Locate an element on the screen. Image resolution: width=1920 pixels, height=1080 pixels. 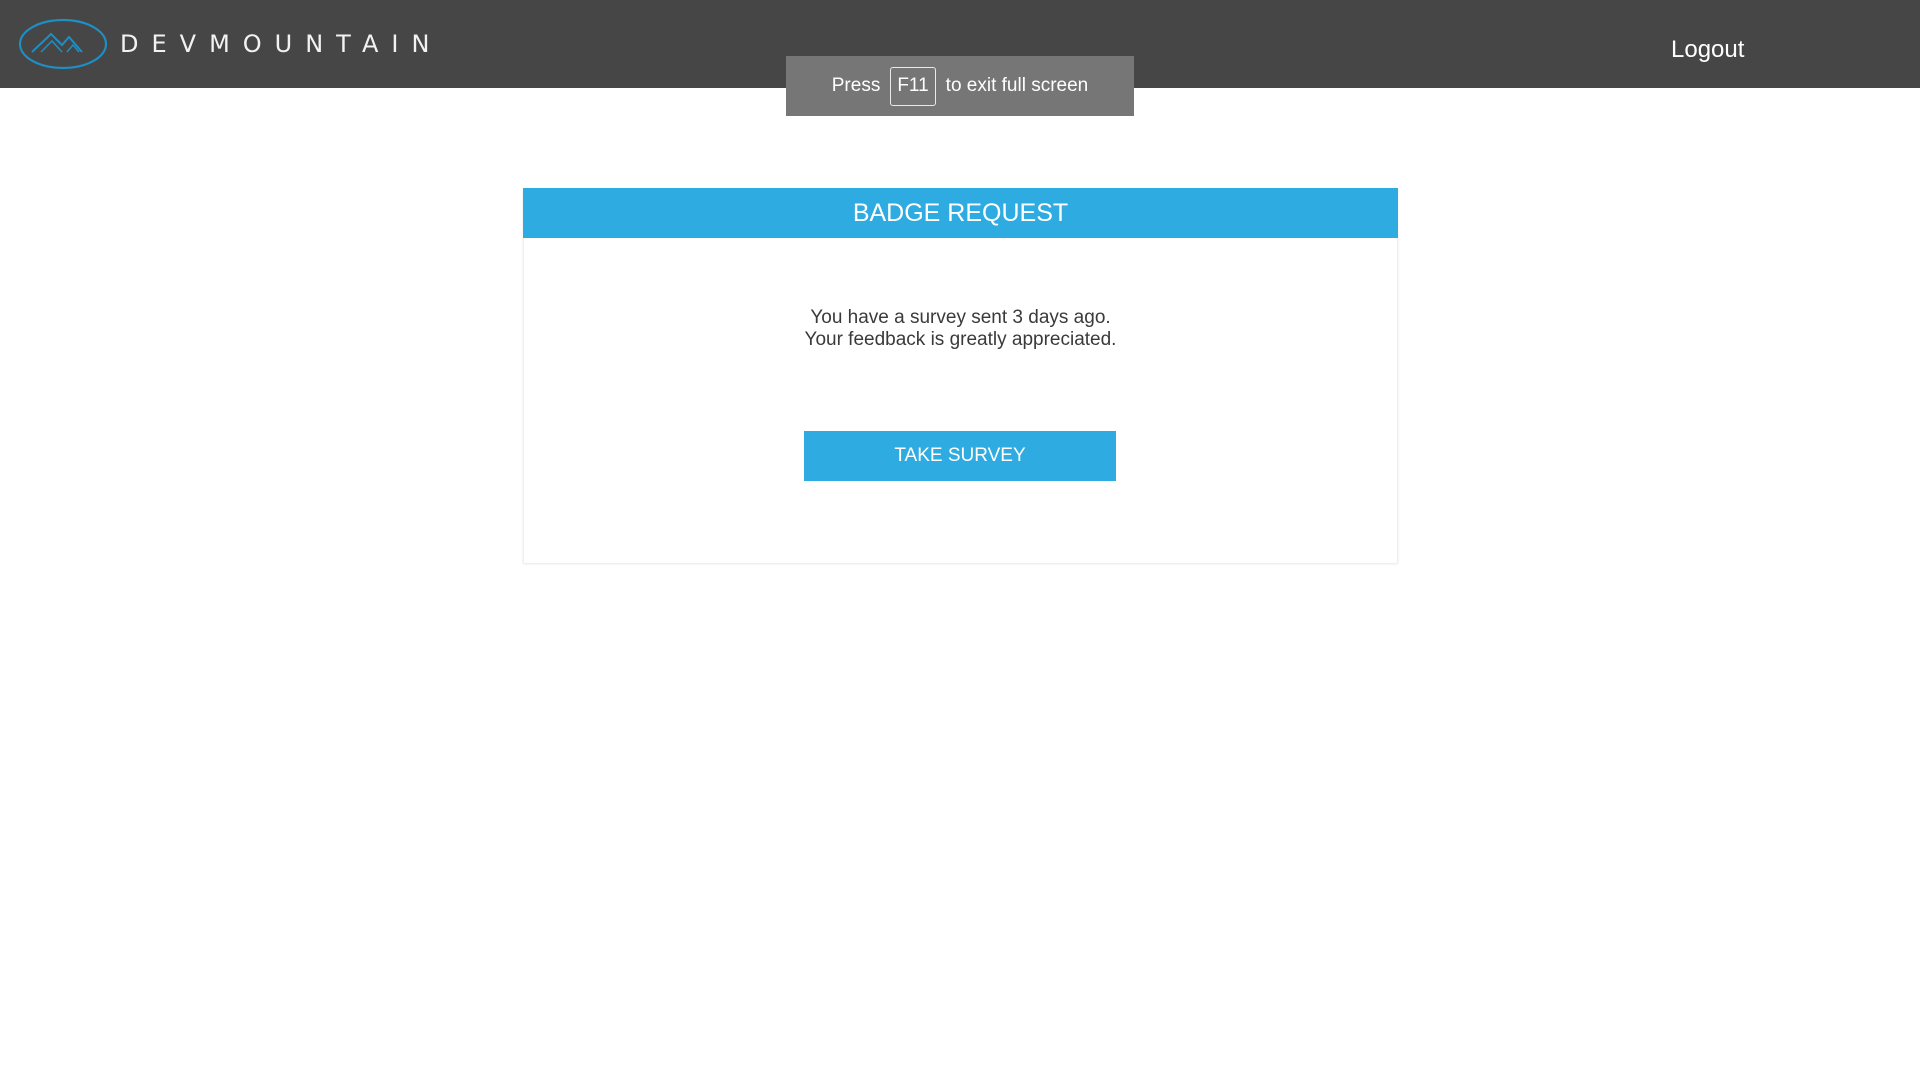
survey-message-line-2: Your feedback is greatly appreciated. is located at coordinates (960, 339).